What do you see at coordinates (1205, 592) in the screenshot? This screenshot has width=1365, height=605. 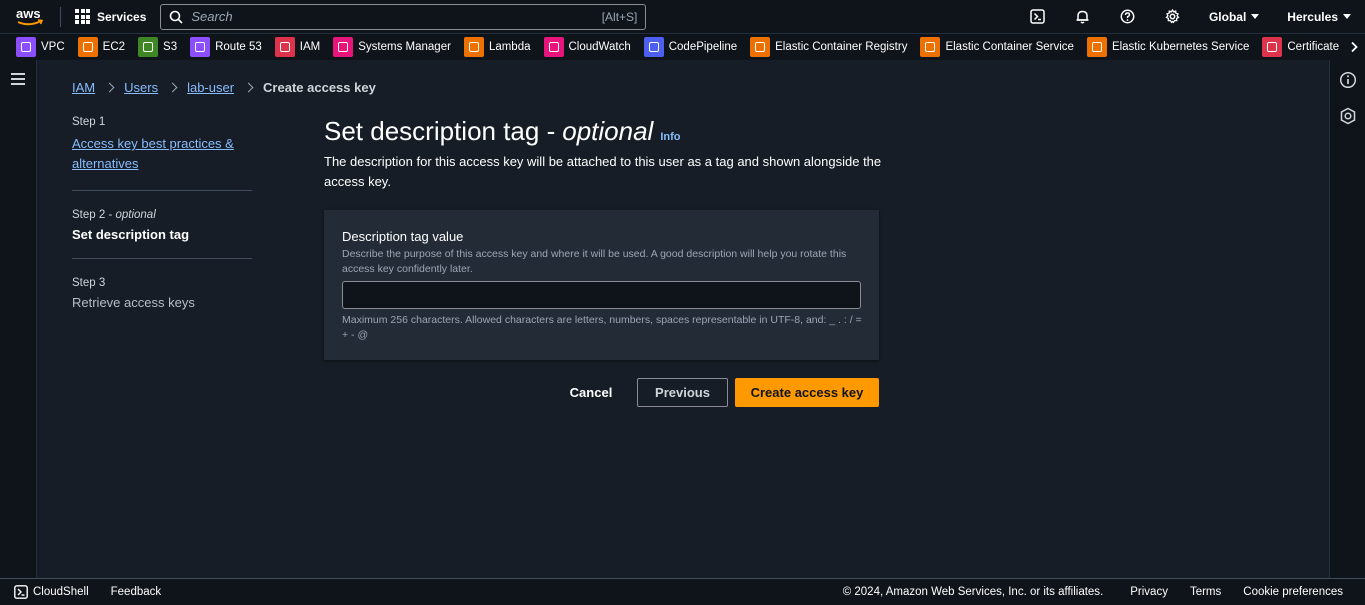 I see `footer-terms-link: Terms` at bounding box center [1205, 592].